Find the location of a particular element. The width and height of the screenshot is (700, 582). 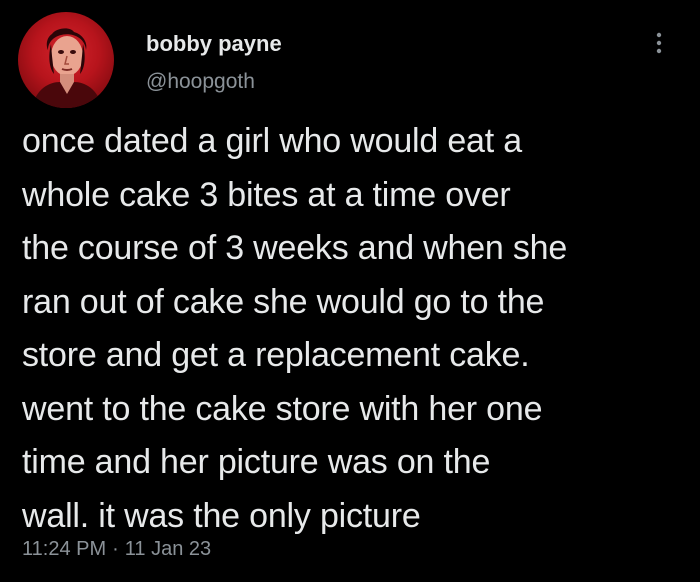

more-options-icon is located at coordinates (659, 43).